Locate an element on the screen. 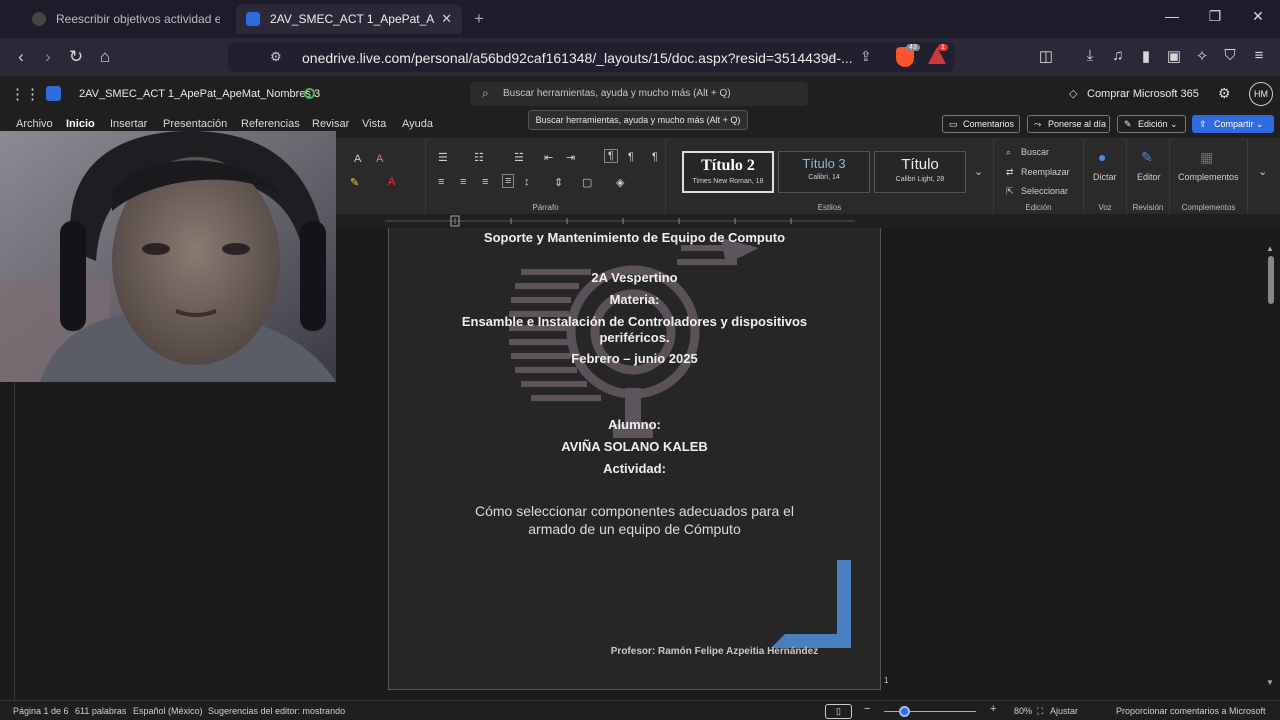 The image size is (1280, 720). borders-icon: ▢ is located at coordinates (587, 182).